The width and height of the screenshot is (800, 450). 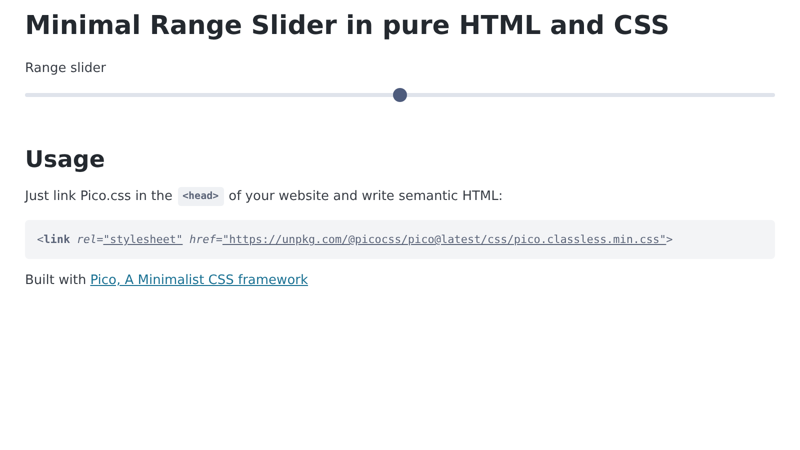 What do you see at coordinates (199, 280) in the screenshot?
I see `framework-link: Pico, A Minimalist CSS framework` at bounding box center [199, 280].